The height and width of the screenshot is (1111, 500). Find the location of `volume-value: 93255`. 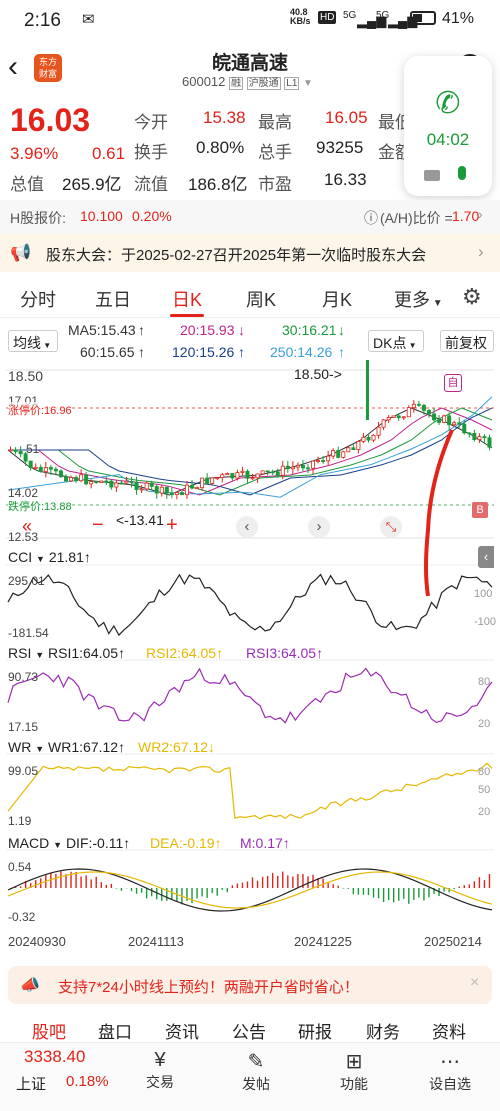

volume-value: 93255 is located at coordinates (340, 147).